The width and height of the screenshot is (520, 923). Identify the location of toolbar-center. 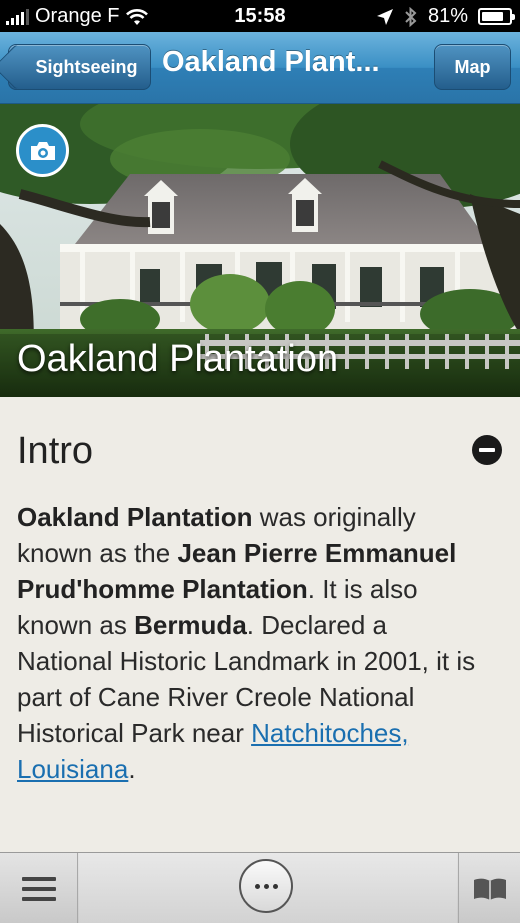
(268, 888).